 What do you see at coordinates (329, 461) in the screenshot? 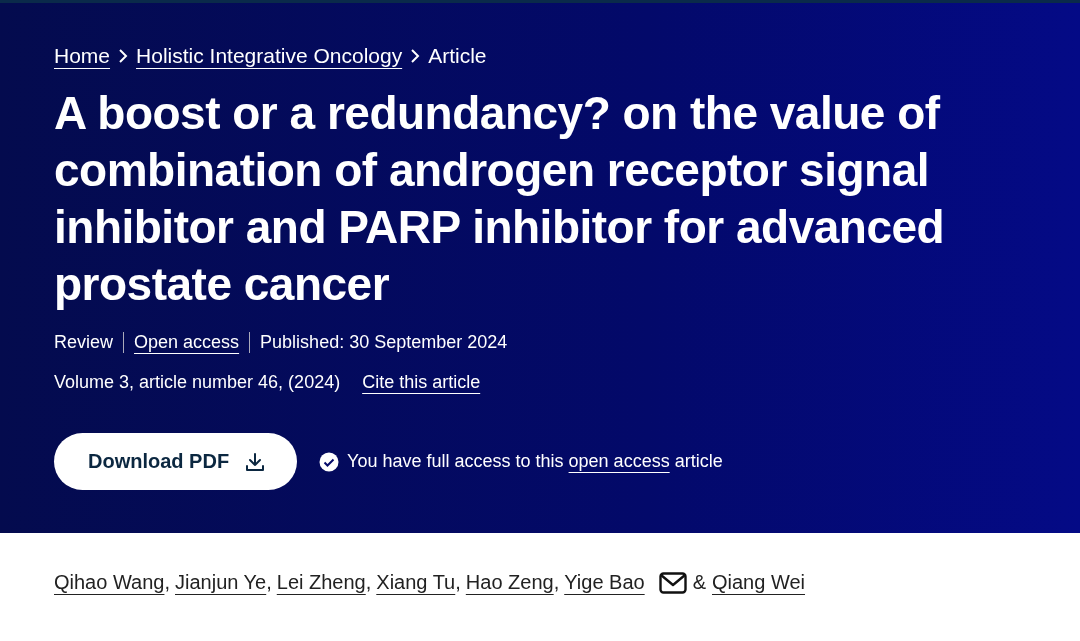
I see `check-circle-icon` at bounding box center [329, 461].